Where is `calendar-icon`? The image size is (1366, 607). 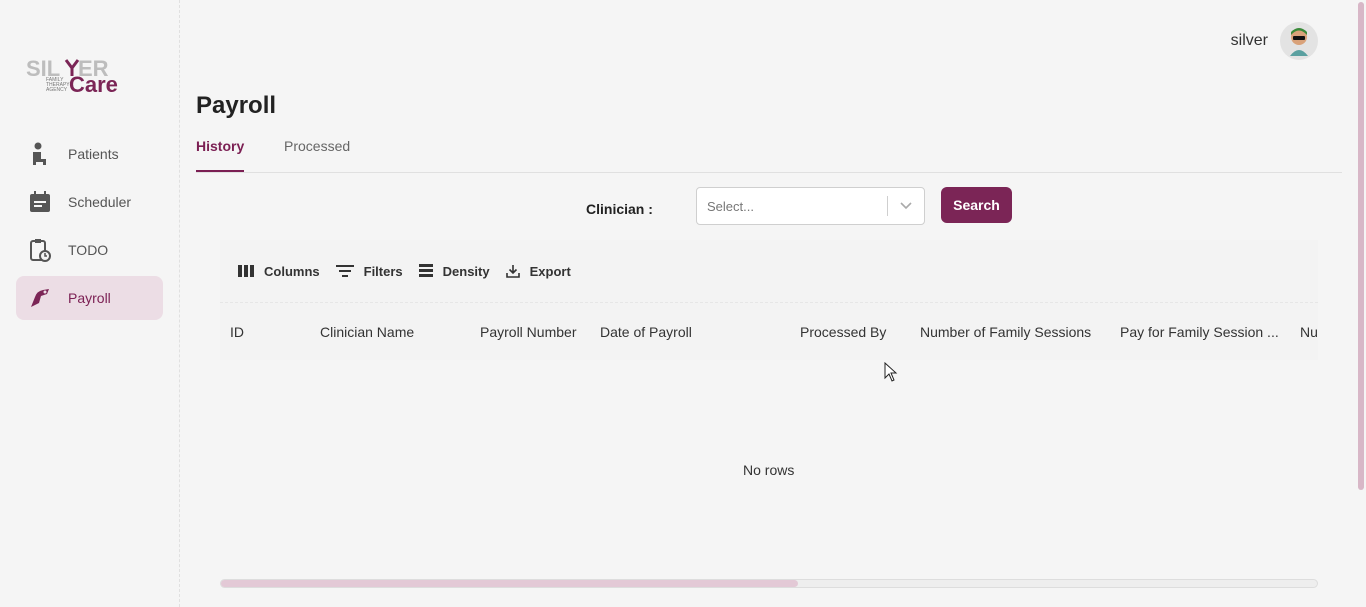
calendar-icon is located at coordinates (40, 202).